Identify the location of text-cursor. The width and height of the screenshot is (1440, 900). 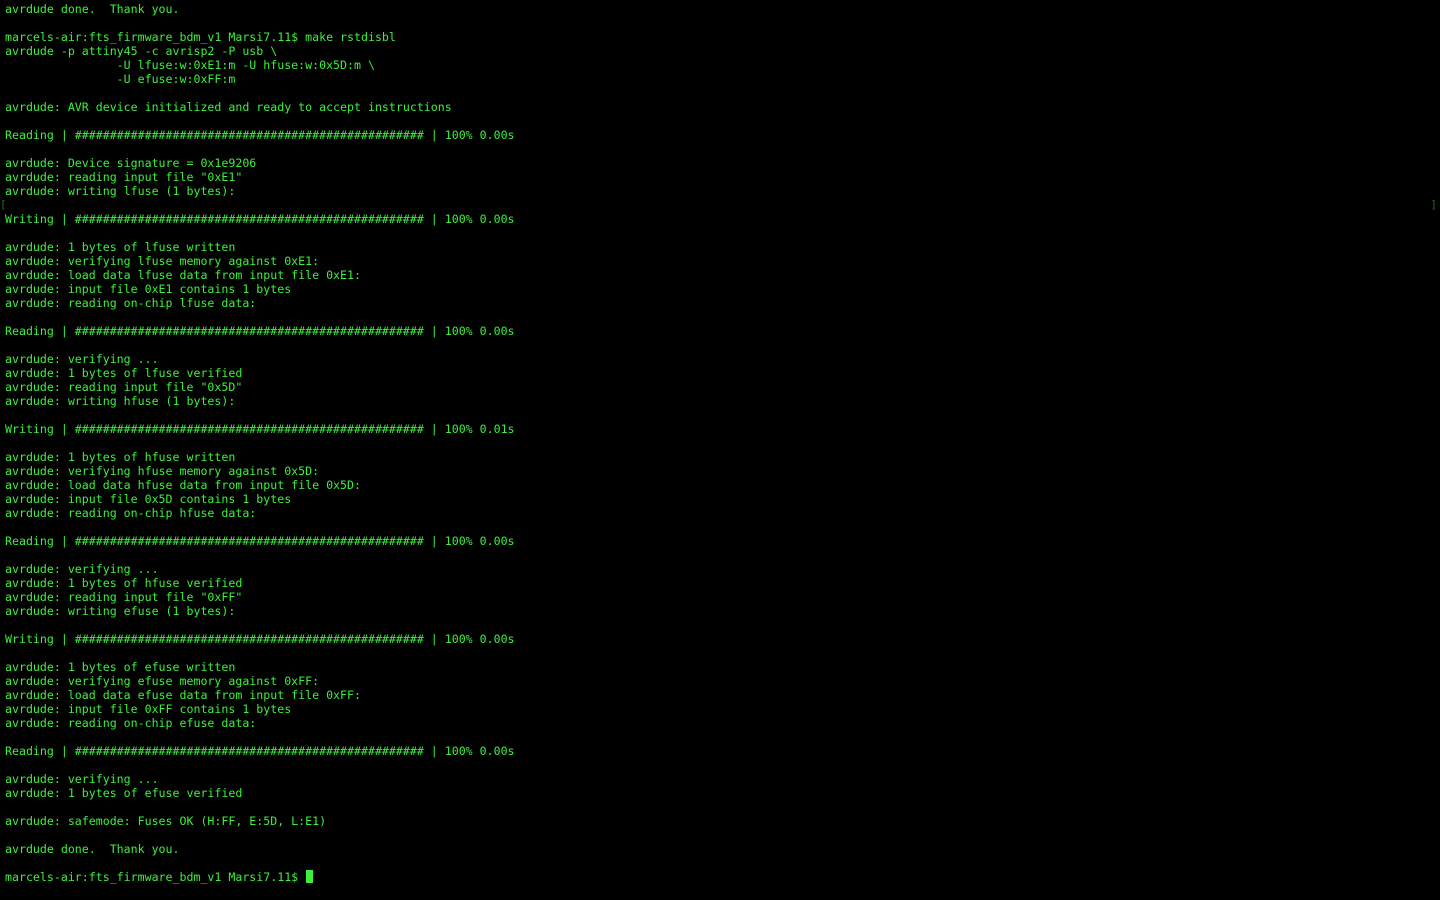
(310, 876).